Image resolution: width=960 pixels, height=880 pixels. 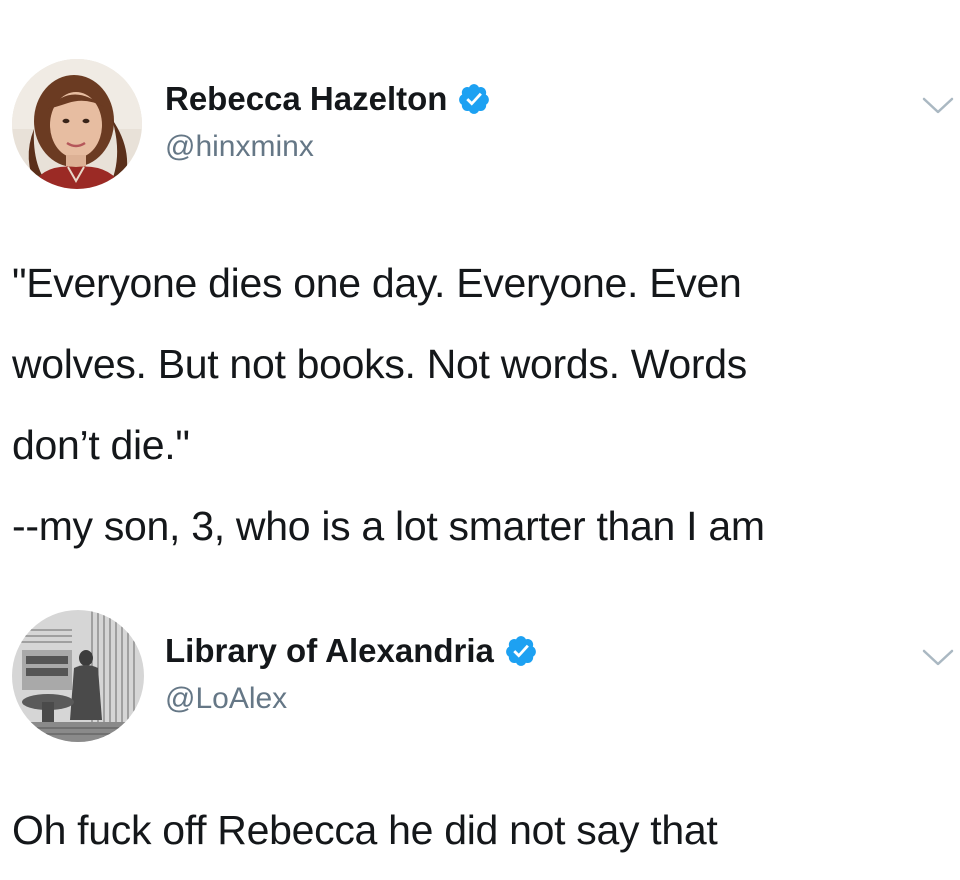 What do you see at coordinates (377, 283) in the screenshot?
I see `tweet-text-line: "Everyone dies one day. Everyone. Even` at bounding box center [377, 283].